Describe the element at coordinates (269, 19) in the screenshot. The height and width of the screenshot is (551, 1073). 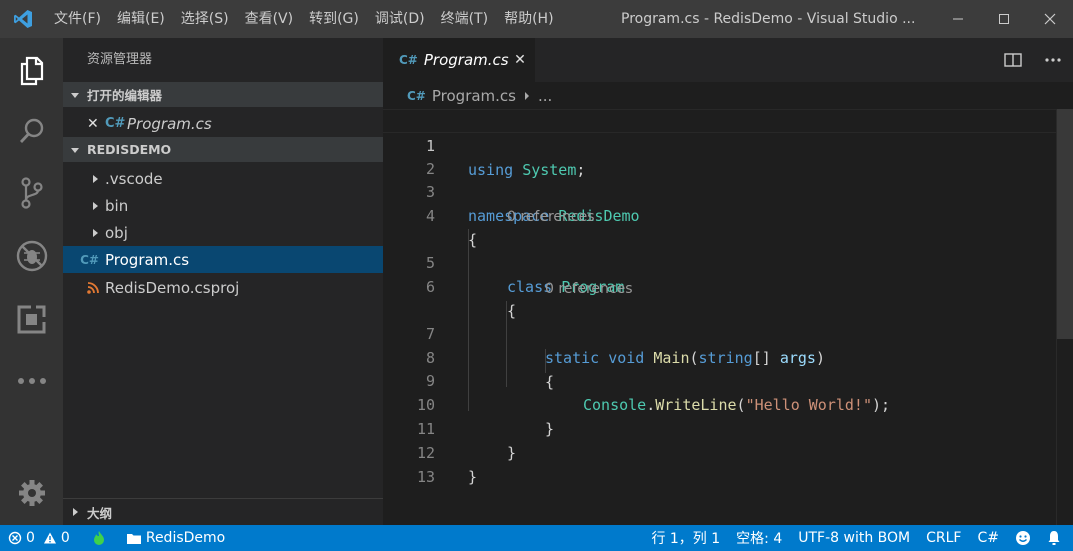
I see `menu-view: 查看(V)` at that location.